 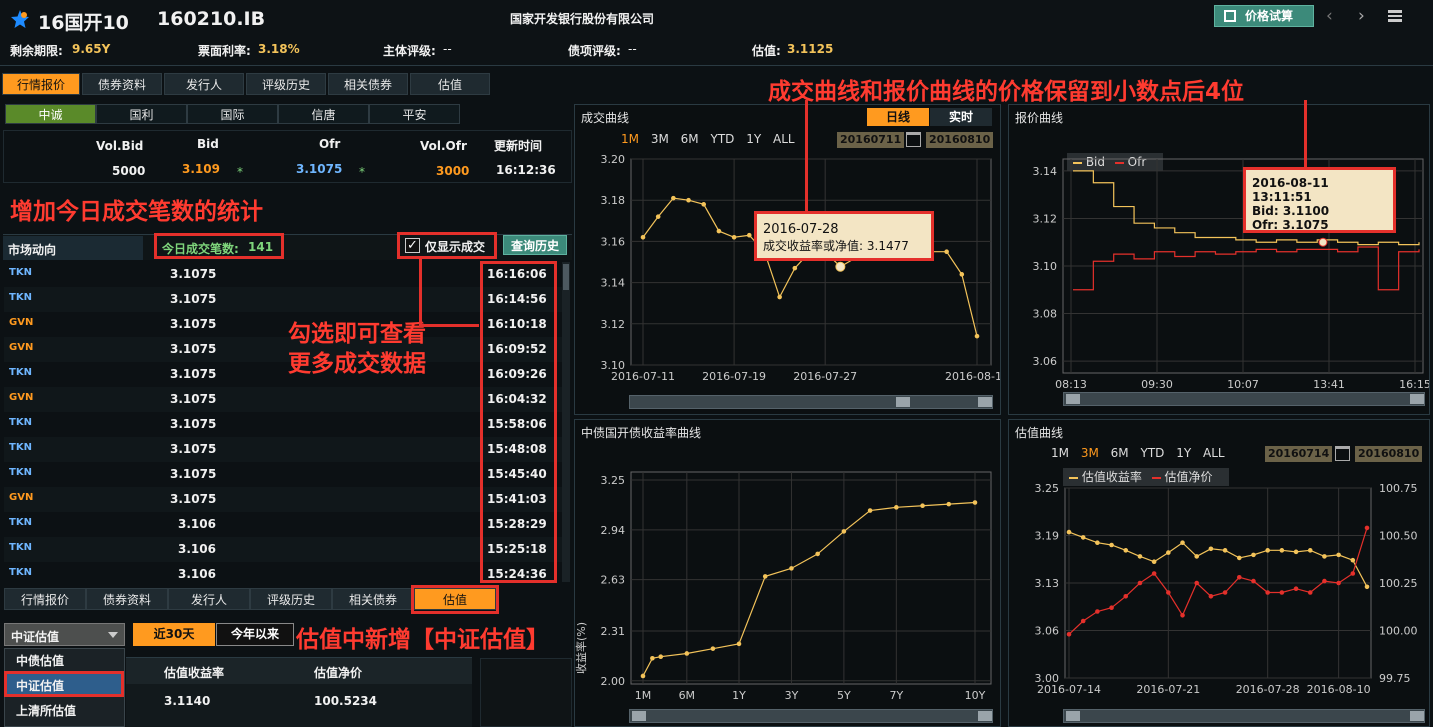 What do you see at coordinates (813, 246) in the screenshot?
I see `trade-tooltip-label: 成交收益率或净值:` at bounding box center [813, 246].